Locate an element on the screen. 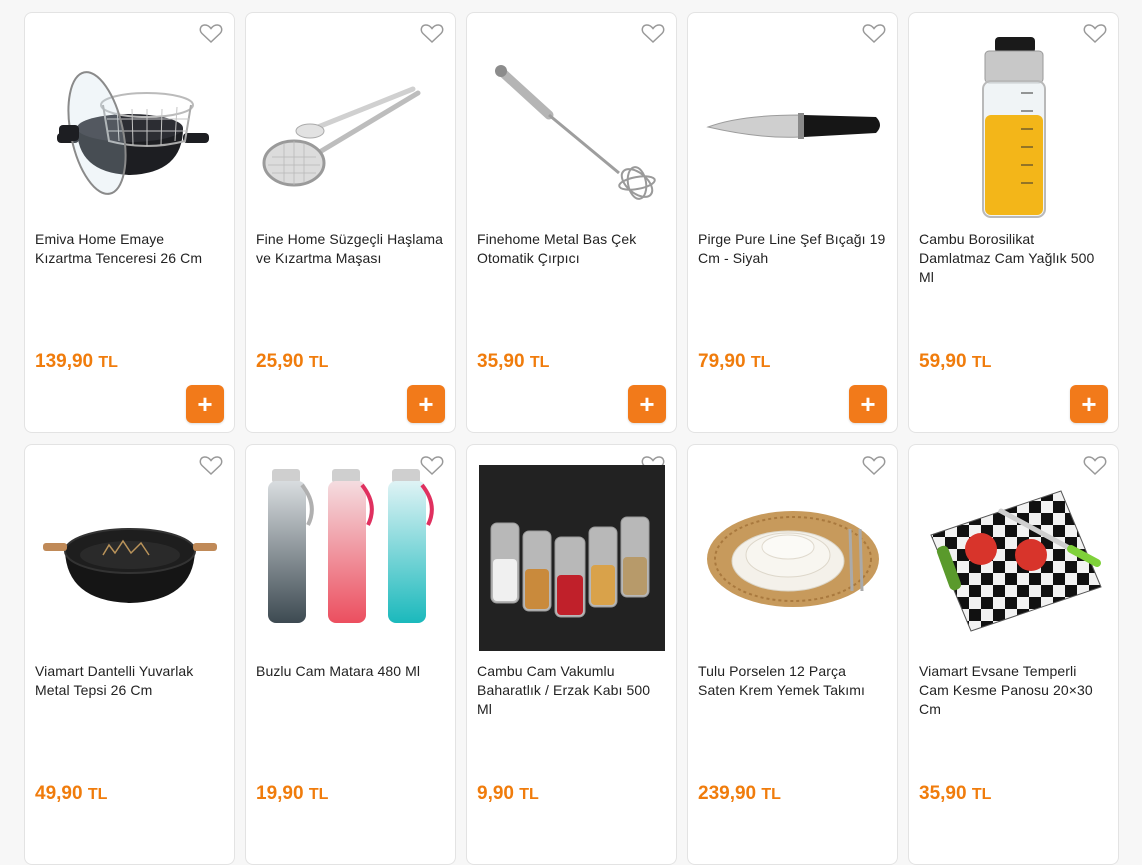 The width and height of the screenshot is (1142, 865). price-value: 19,90 is located at coordinates (280, 793).